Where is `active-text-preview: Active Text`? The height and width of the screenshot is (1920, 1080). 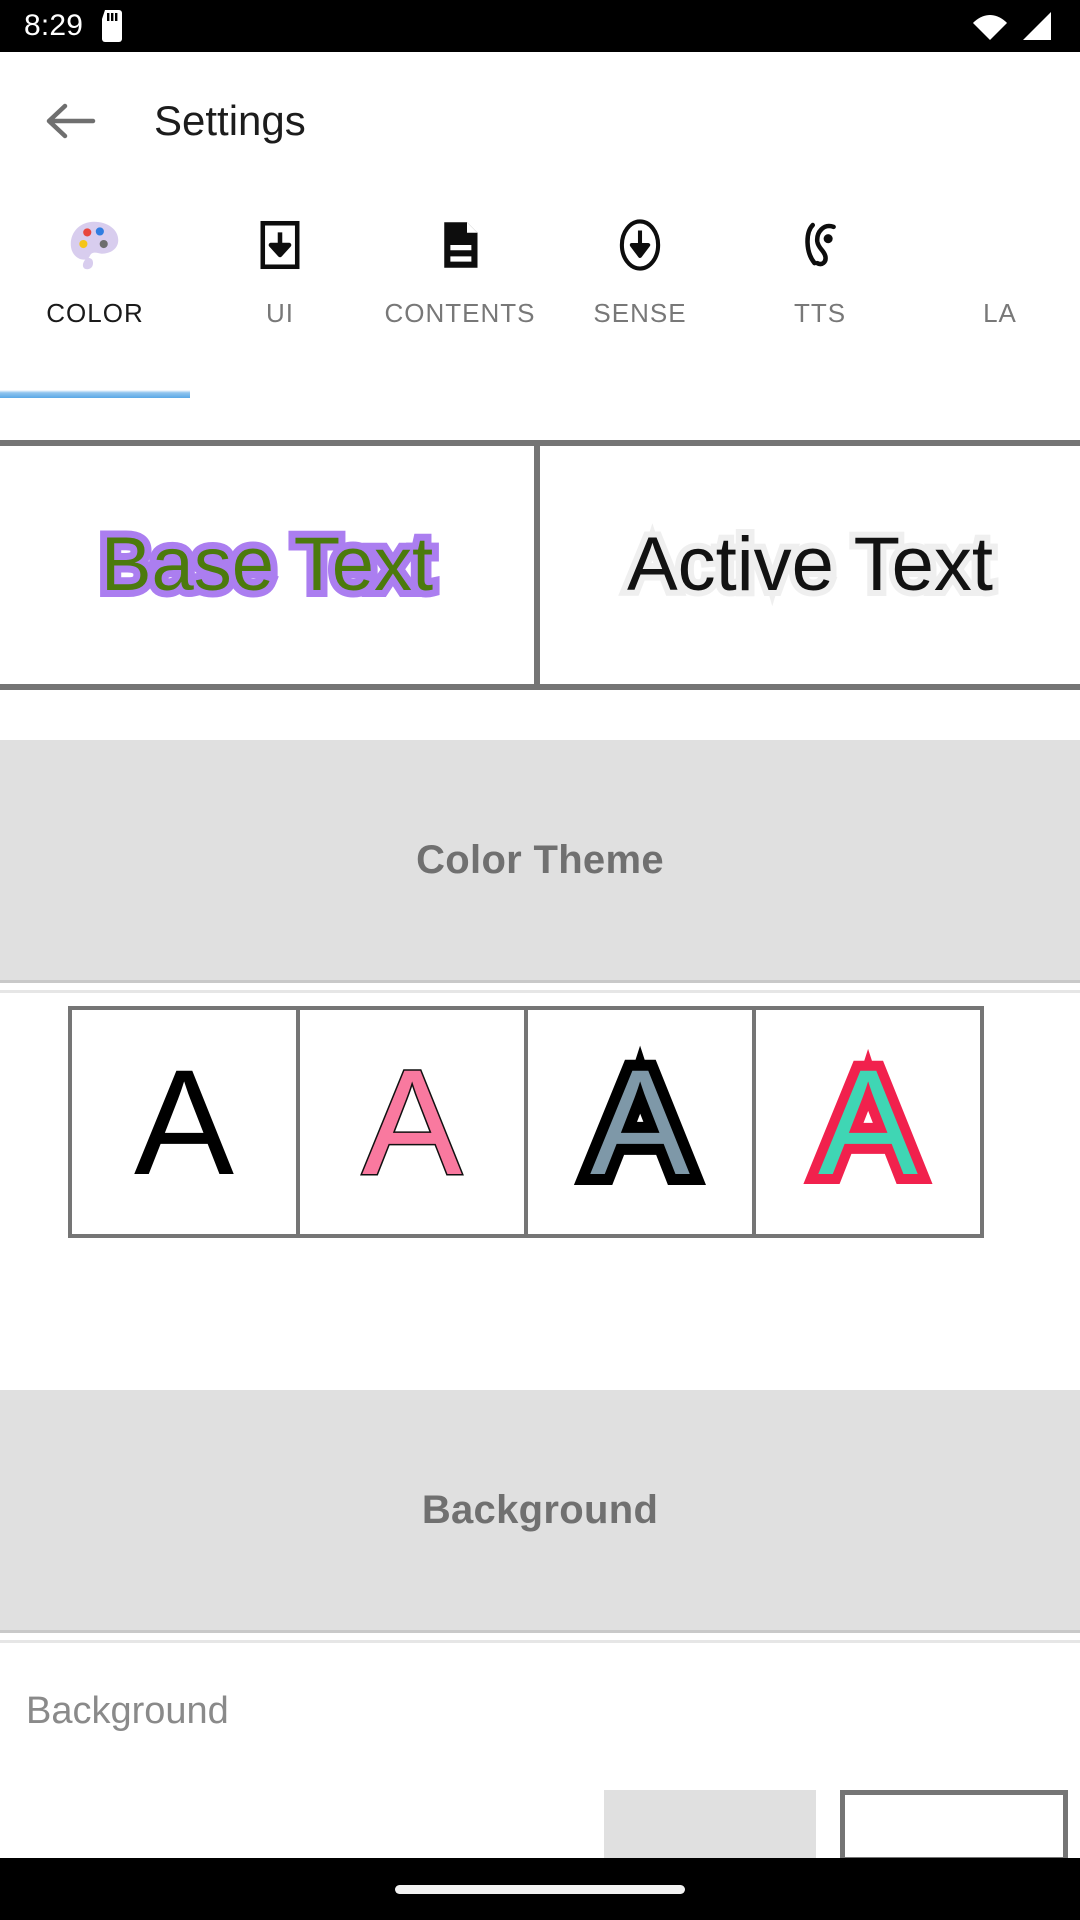 active-text-preview: Active Text is located at coordinates (810, 565).